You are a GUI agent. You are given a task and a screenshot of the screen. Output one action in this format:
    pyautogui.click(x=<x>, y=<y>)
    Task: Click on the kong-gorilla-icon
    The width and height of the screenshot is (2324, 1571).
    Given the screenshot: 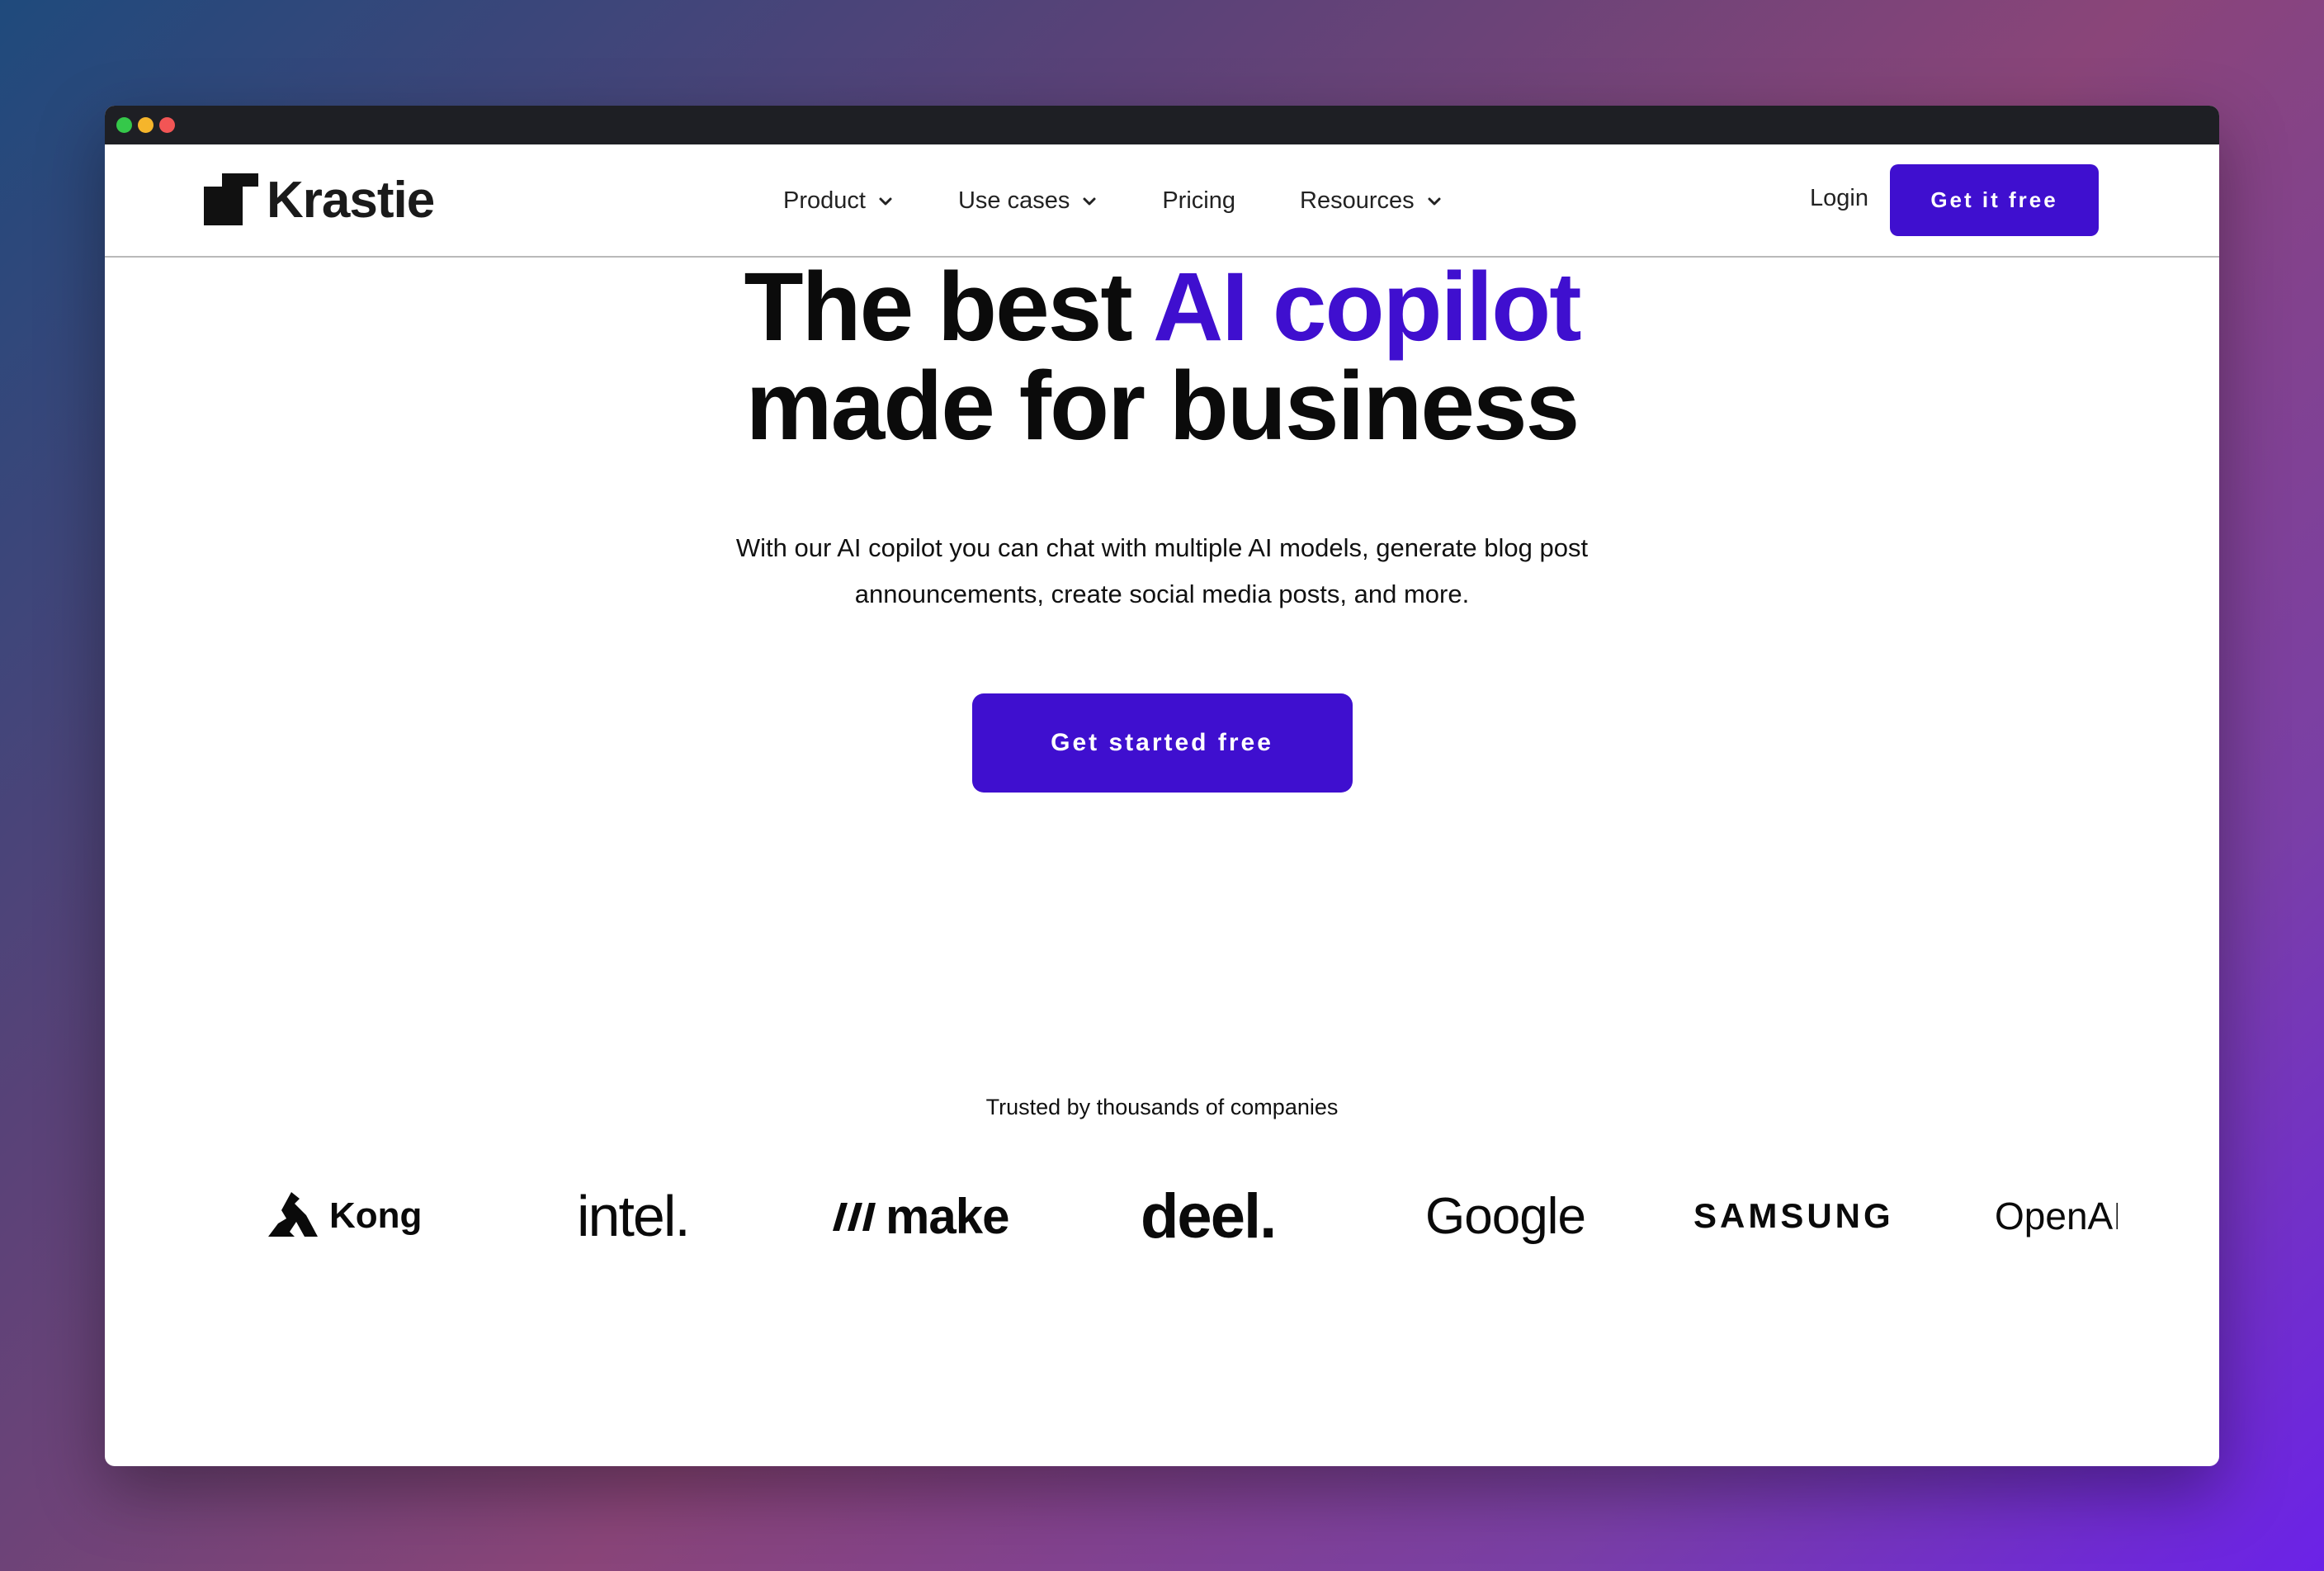 What is the action you would take?
    pyautogui.click(x=293, y=1214)
    